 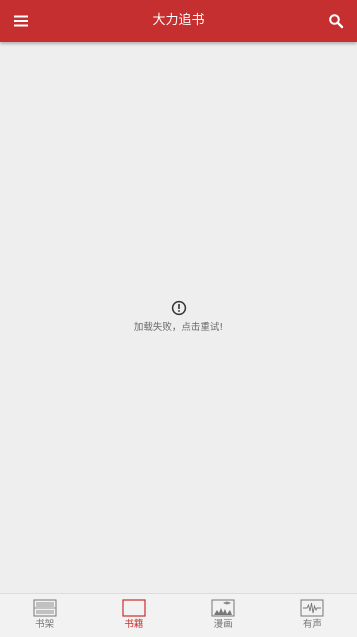 What do you see at coordinates (312, 608) in the screenshot?
I see `audio-wave-icon` at bounding box center [312, 608].